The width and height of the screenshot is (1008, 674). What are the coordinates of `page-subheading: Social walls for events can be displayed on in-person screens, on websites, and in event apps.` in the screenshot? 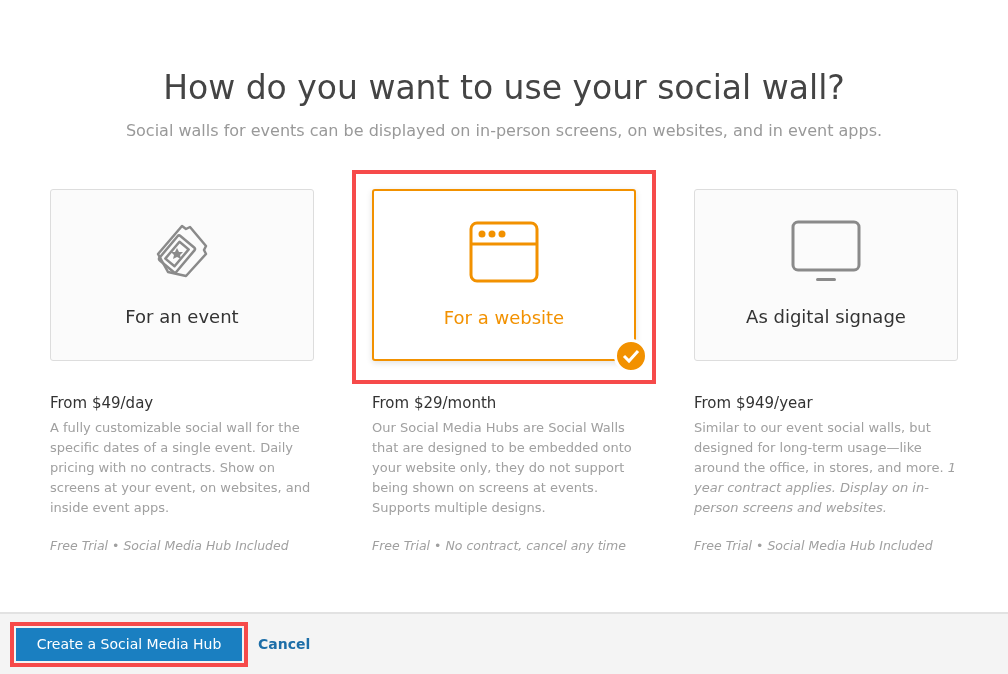 It's located at (504, 130).